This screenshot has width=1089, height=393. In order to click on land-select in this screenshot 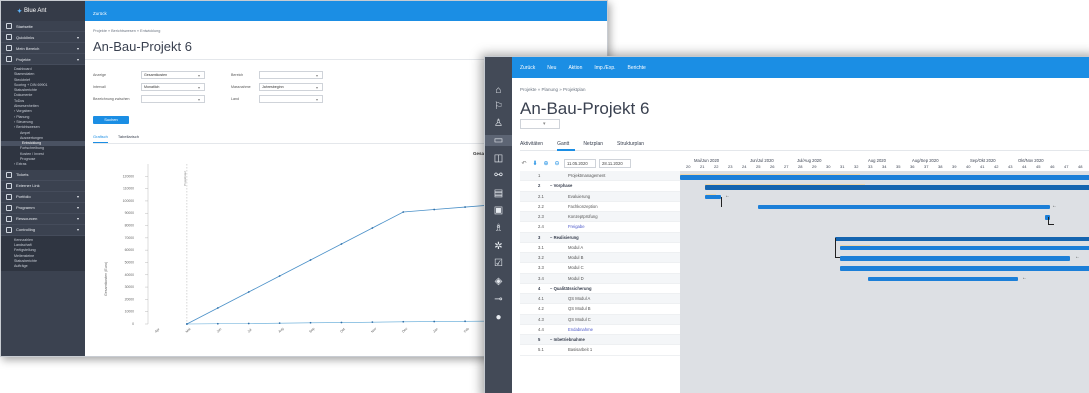, I will do `click(291, 99)`.